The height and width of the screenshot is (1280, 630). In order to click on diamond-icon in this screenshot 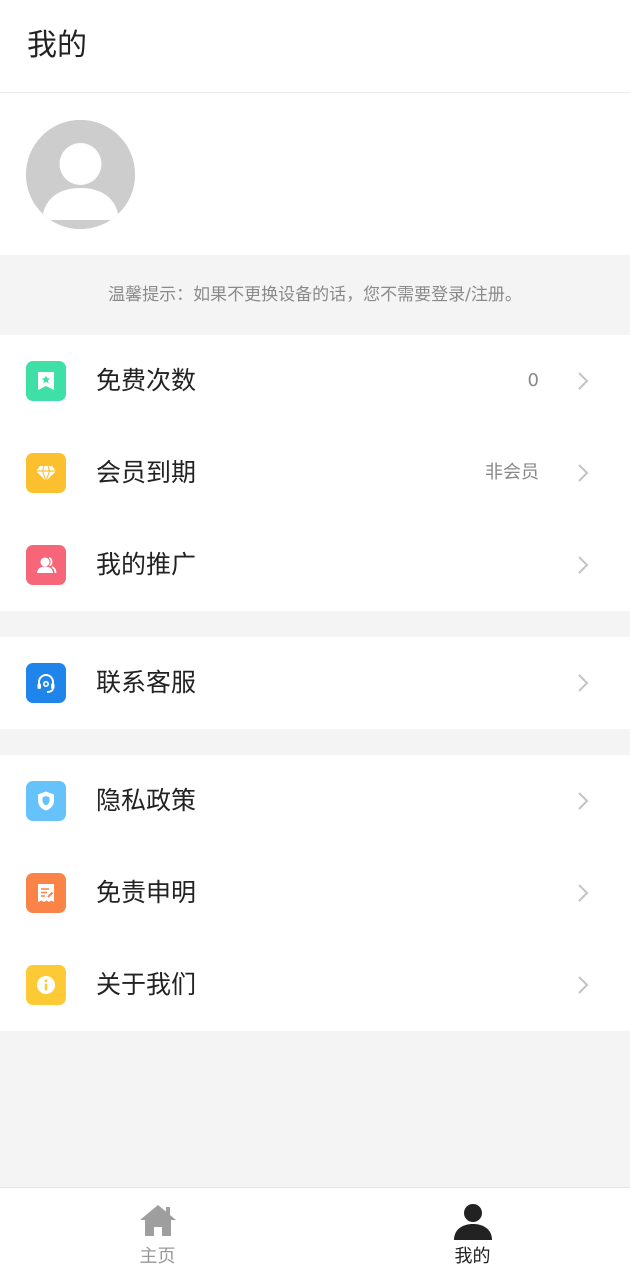, I will do `click(46, 473)`.